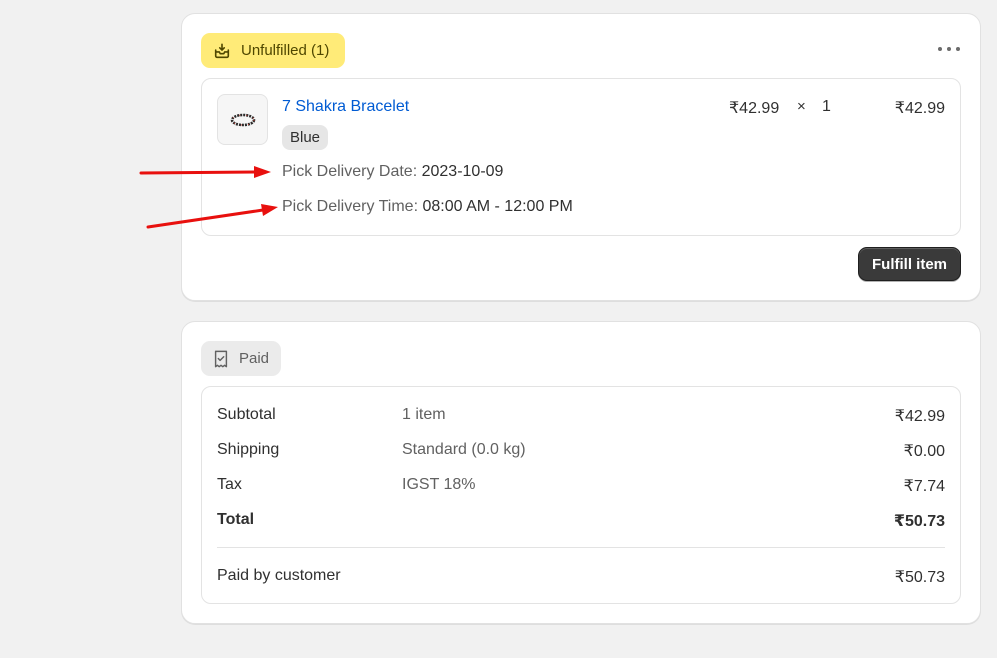  Describe the element at coordinates (581, 521) in the screenshot. I see `summary-row-total: Total ₹50.73` at that location.